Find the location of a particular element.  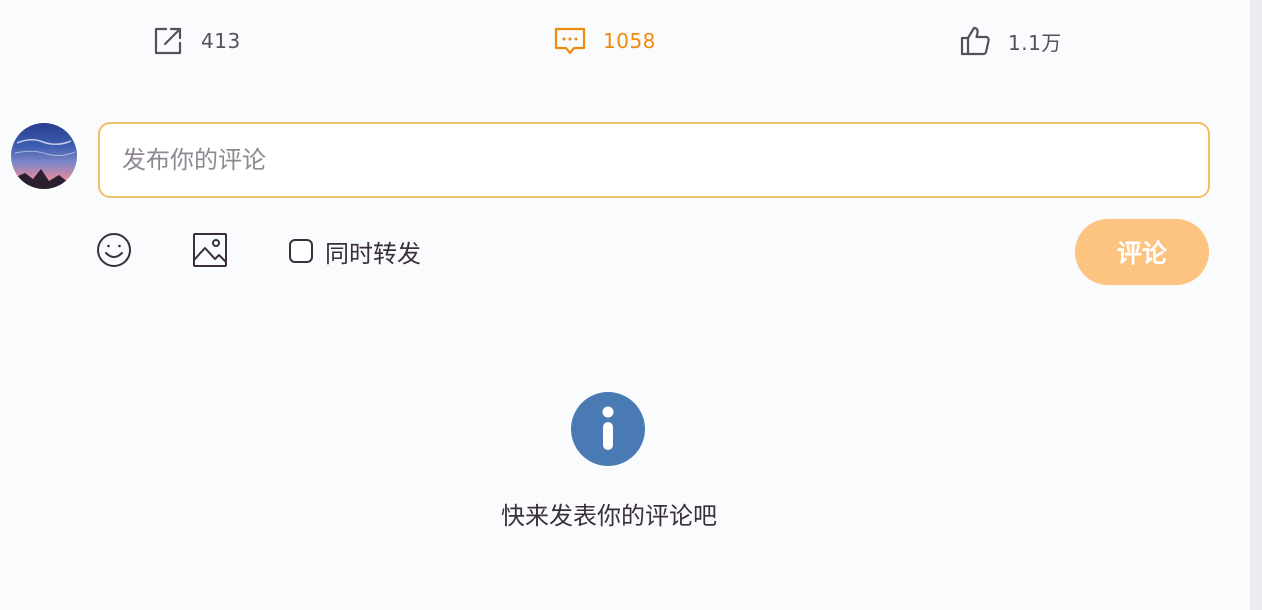

image-icon is located at coordinates (210, 252).